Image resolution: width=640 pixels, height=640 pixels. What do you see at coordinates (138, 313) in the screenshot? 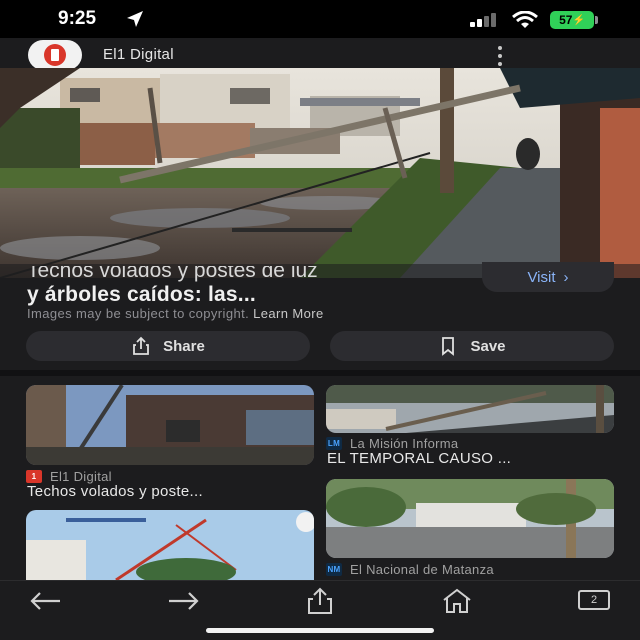
I see `copyright-text: Images may be subject to copyright.` at bounding box center [138, 313].